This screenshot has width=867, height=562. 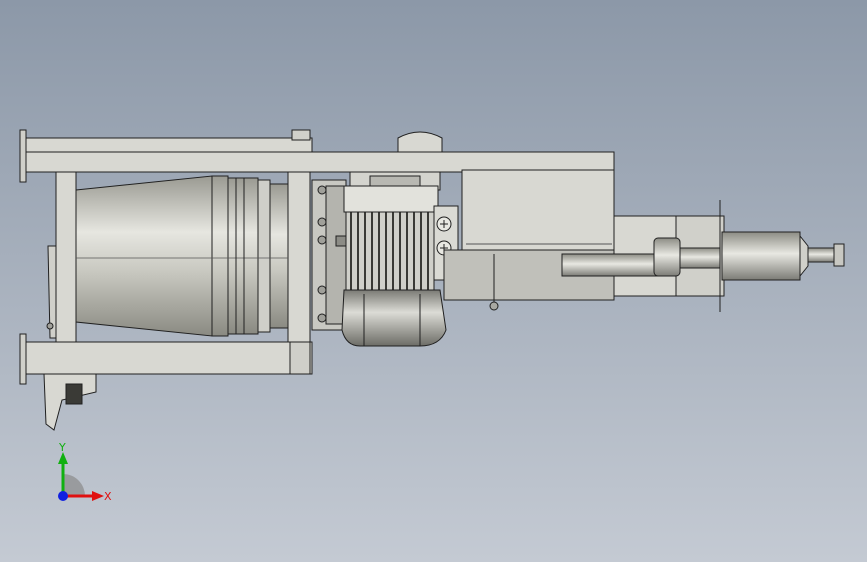 What do you see at coordinates (62, 447) in the screenshot?
I see `y-axis-label: Y` at bounding box center [62, 447].